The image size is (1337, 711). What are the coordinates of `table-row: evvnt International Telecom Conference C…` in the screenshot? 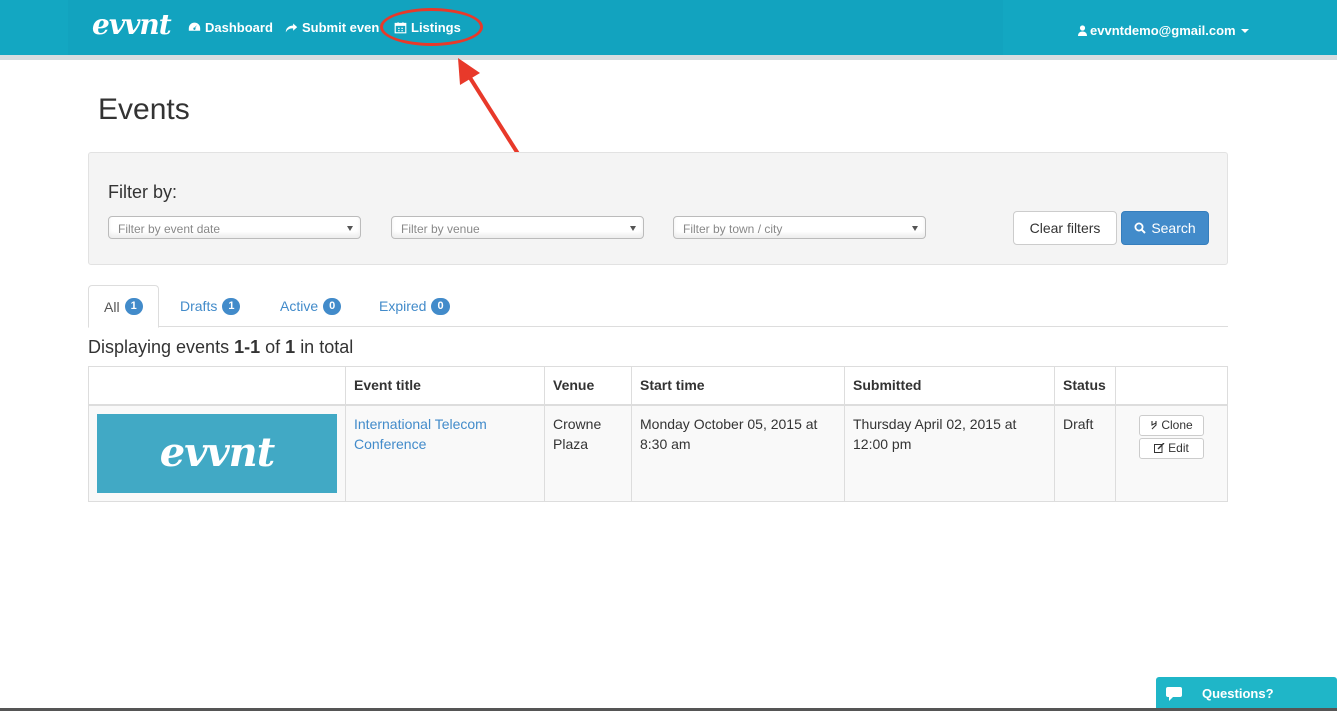 It's located at (658, 453).